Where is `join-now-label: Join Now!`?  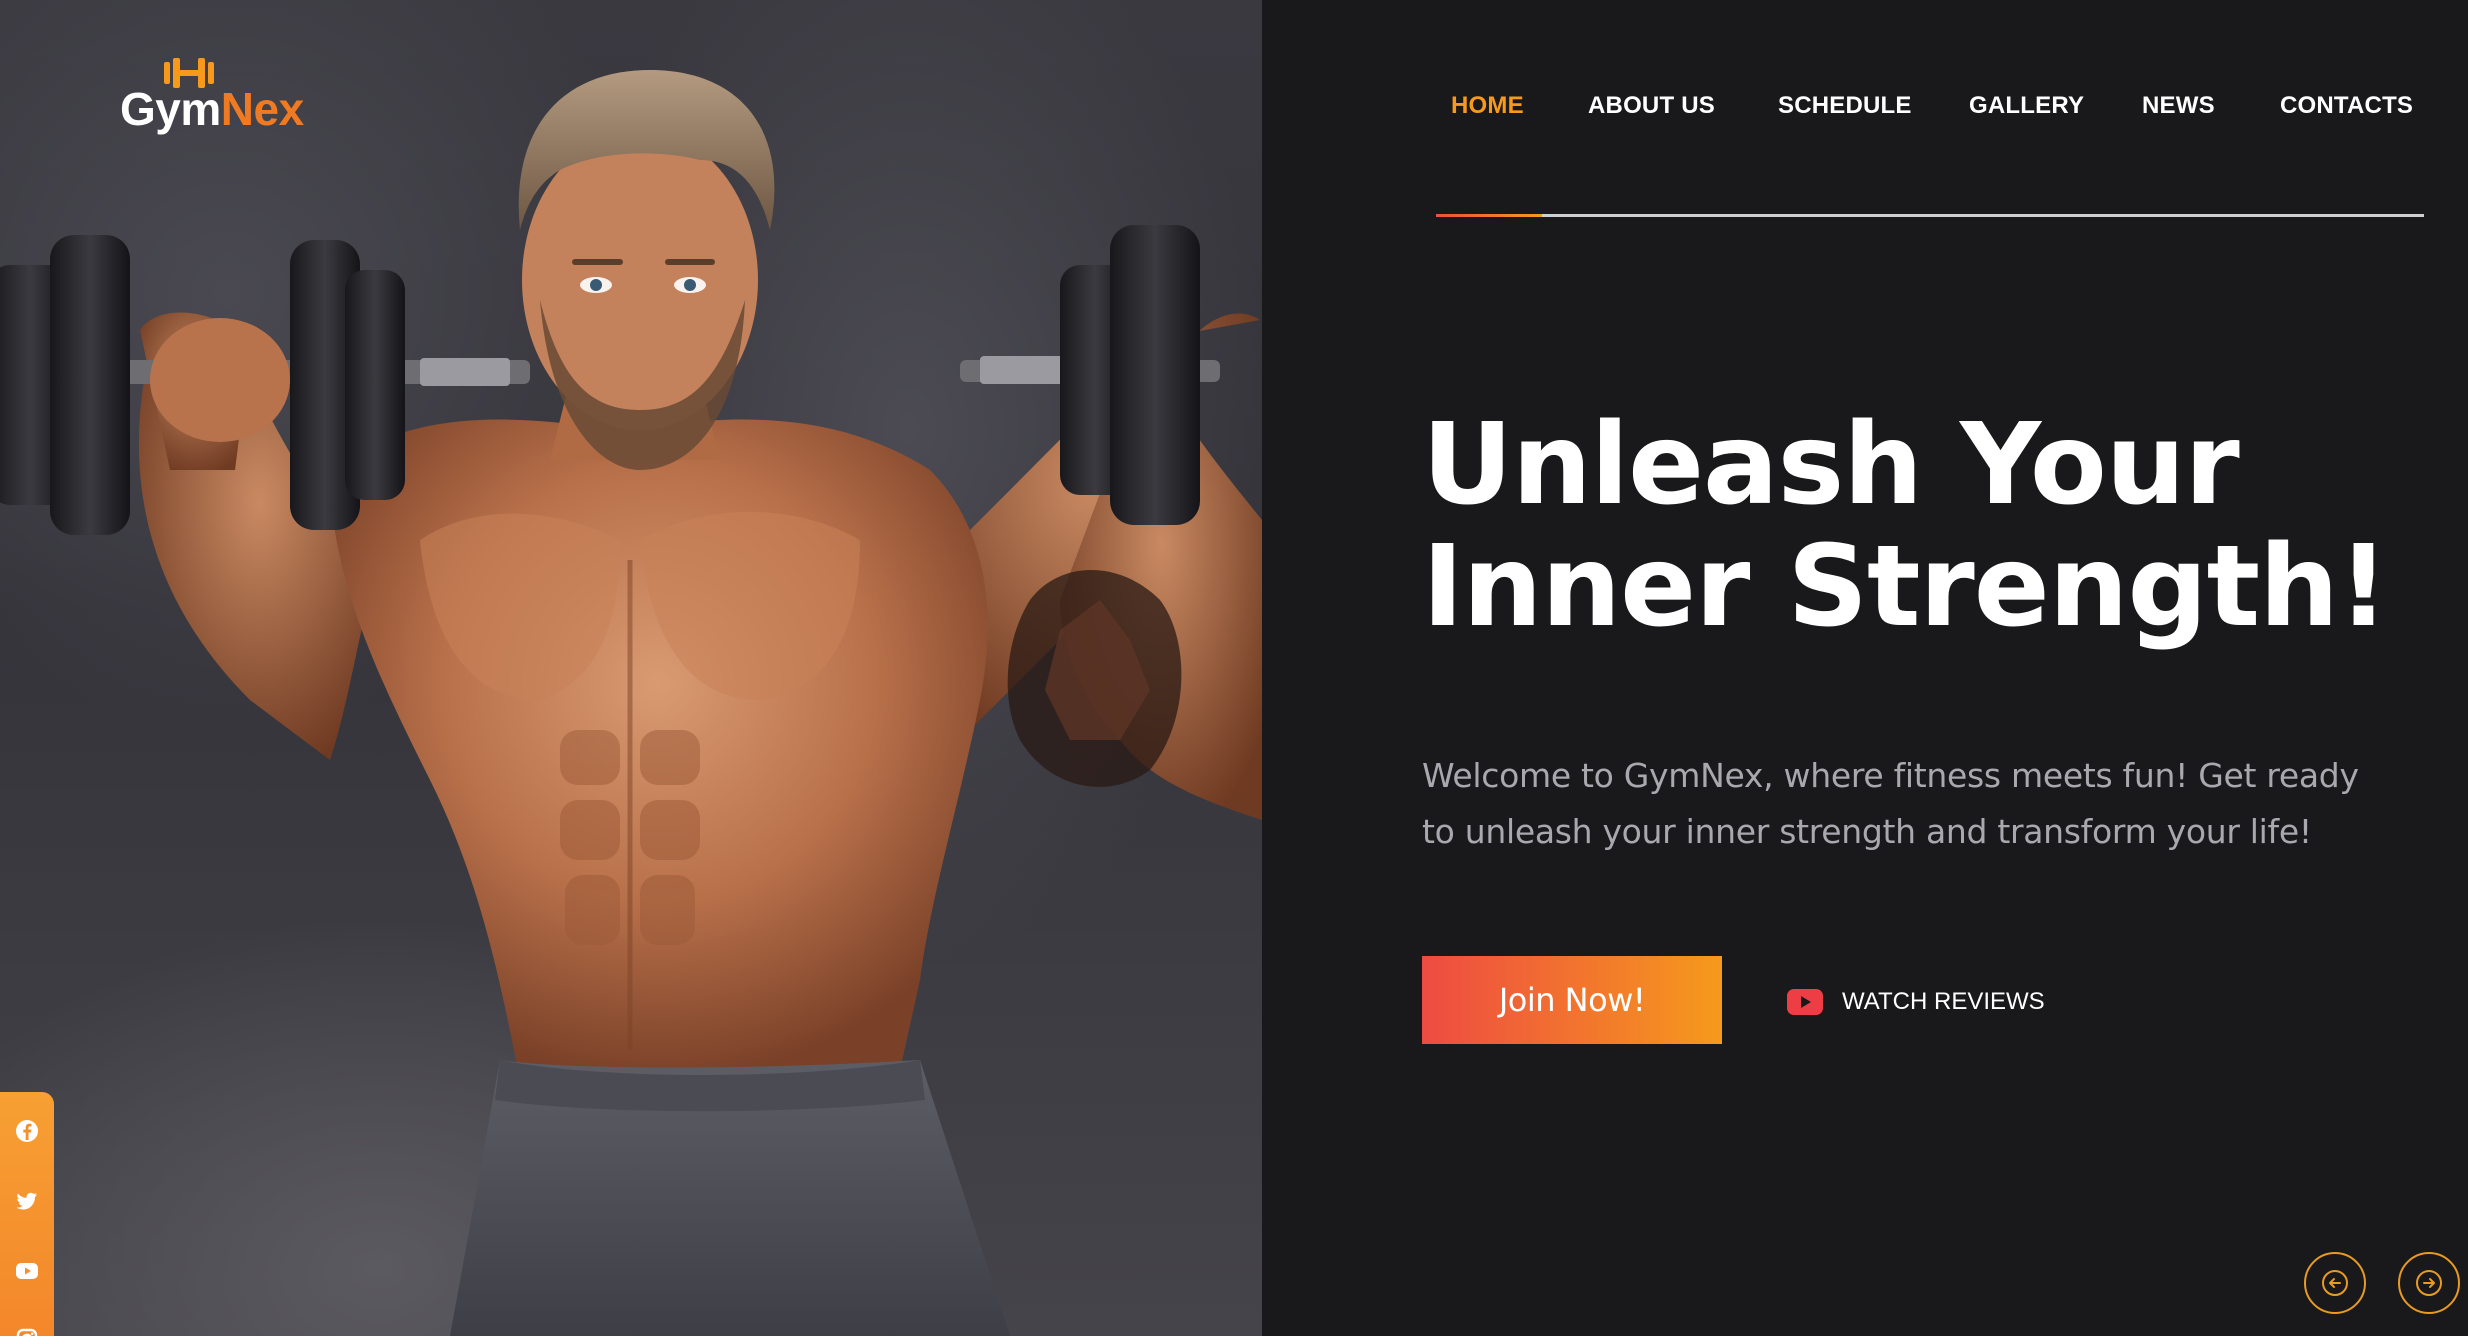
join-now-label: Join Now! is located at coordinates (1572, 1000).